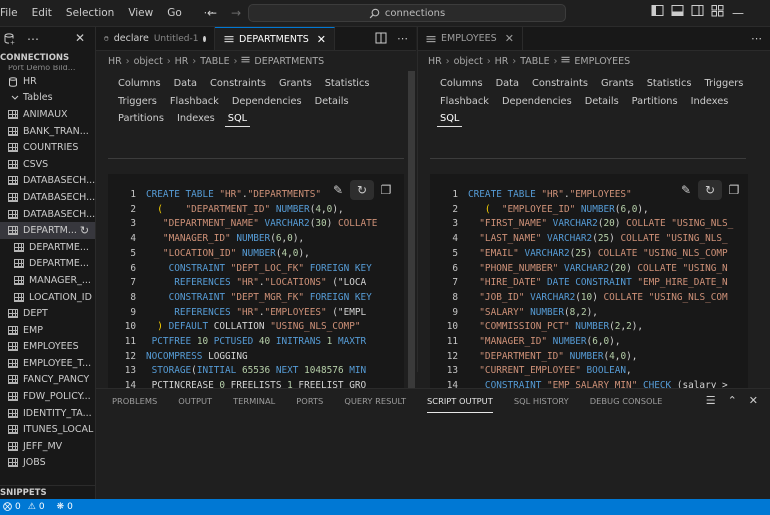 The width and height of the screenshot is (770, 515). What do you see at coordinates (47, 380) in the screenshot?
I see `tree-item: FANCY_PANCY` at bounding box center [47, 380].